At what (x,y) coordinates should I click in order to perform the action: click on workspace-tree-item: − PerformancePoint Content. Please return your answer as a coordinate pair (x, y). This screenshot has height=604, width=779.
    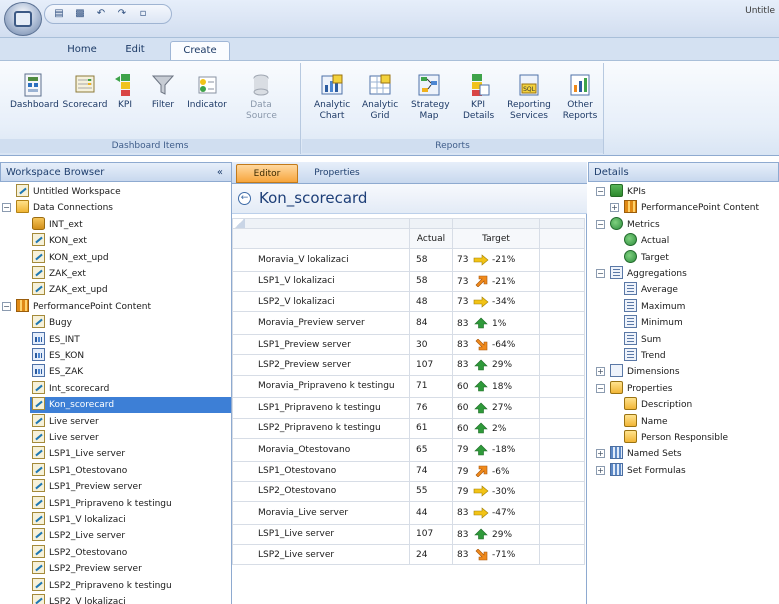
    Looking at the image, I should click on (116, 306).